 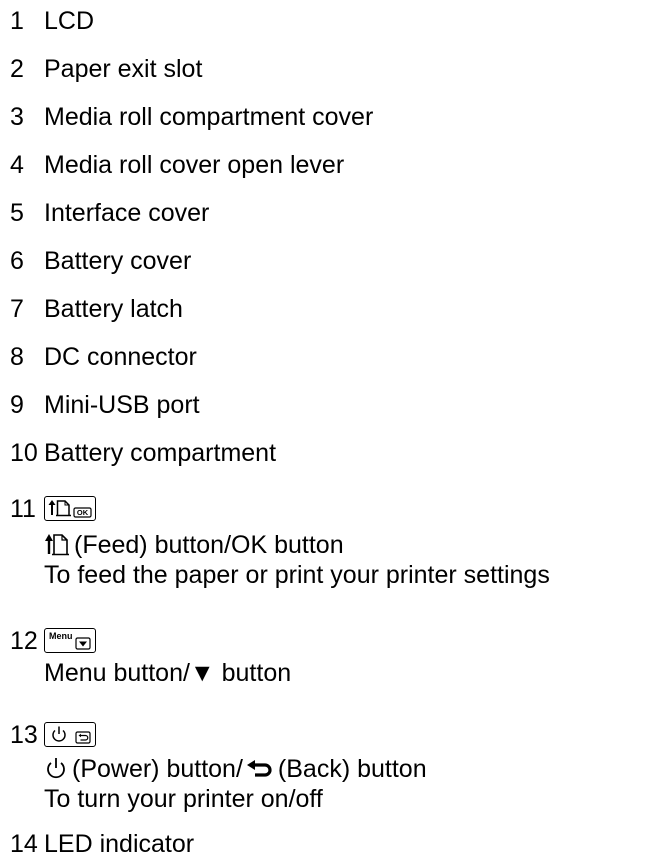 What do you see at coordinates (24, 844) in the screenshot?
I see `item-number: 14` at bounding box center [24, 844].